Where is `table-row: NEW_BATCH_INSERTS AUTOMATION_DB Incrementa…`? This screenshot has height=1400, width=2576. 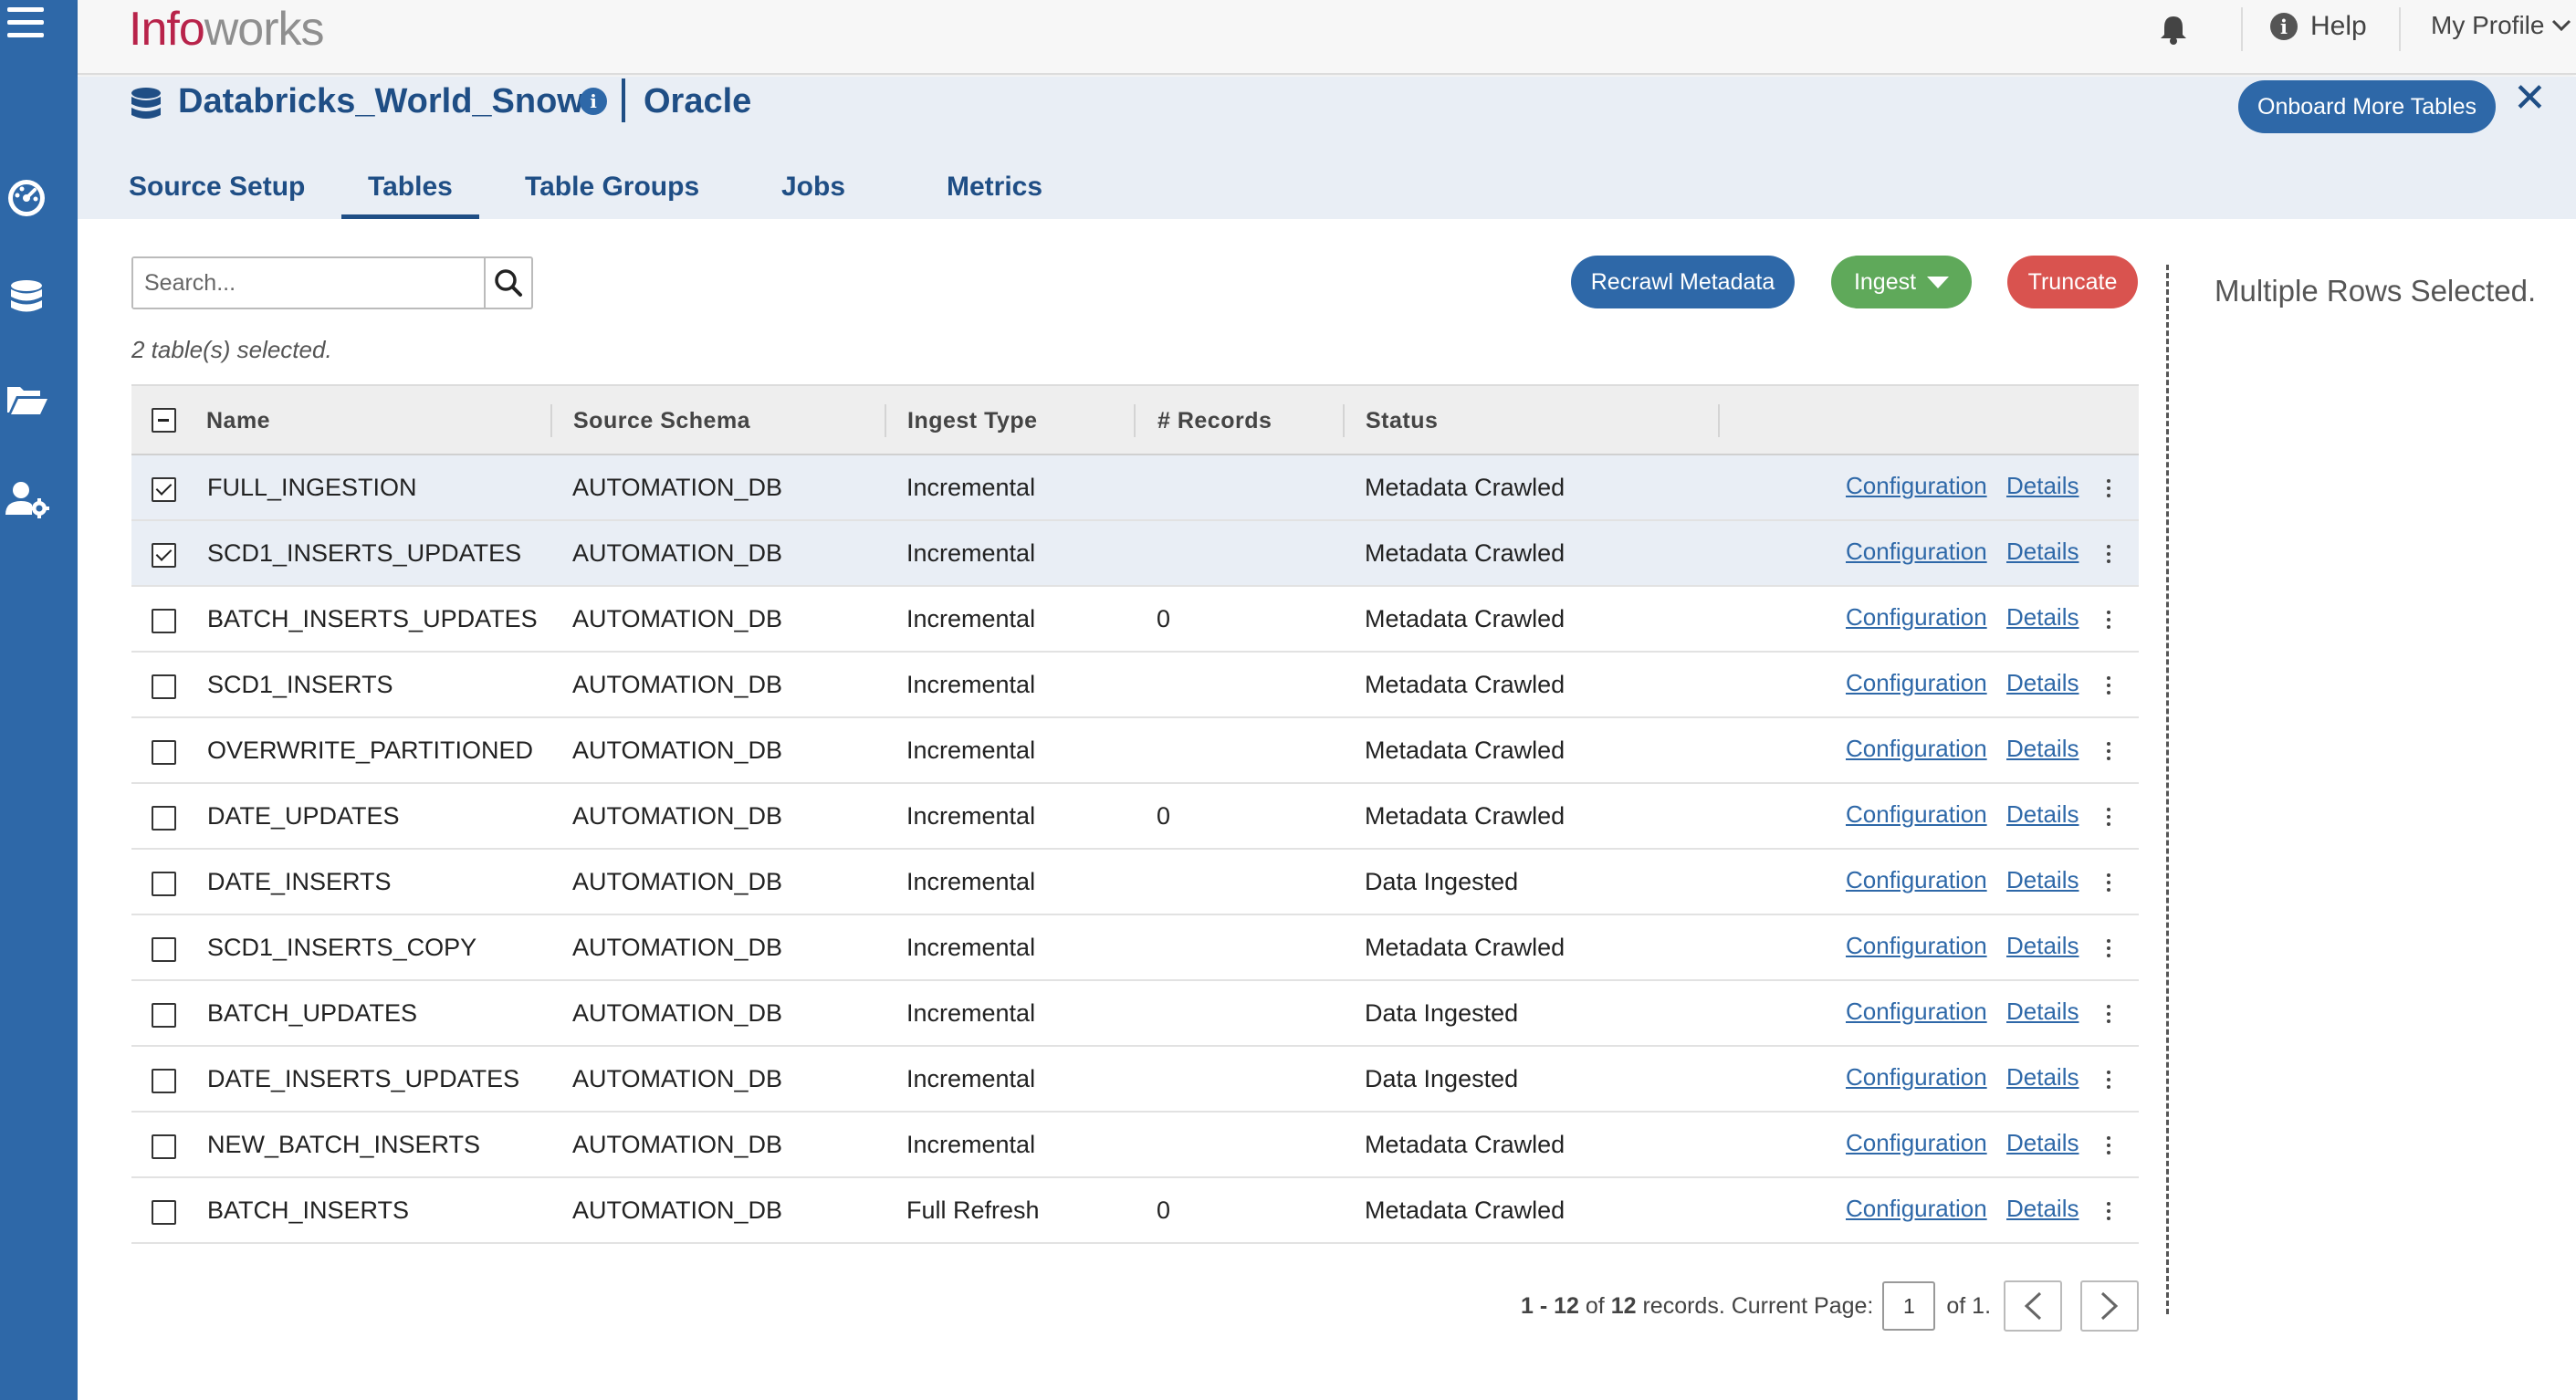
table-row: NEW_BATCH_INSERTS AUTOMATION_DB Incrementa… is located at coordinates (1135, 1145).